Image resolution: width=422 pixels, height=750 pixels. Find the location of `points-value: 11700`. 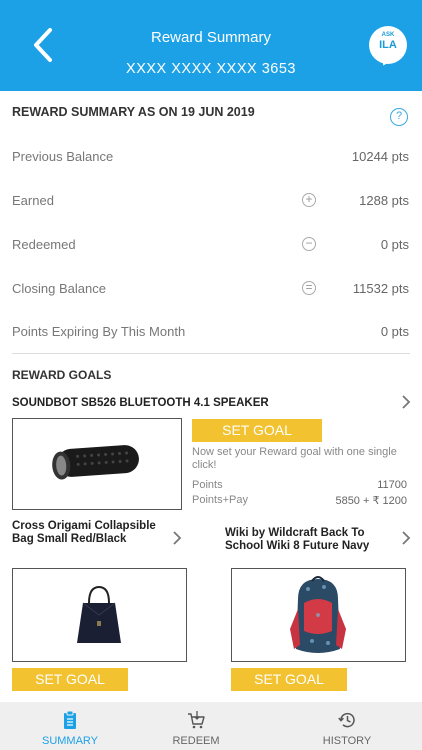

points-value: 11700 is located at coordinates (392, 485).